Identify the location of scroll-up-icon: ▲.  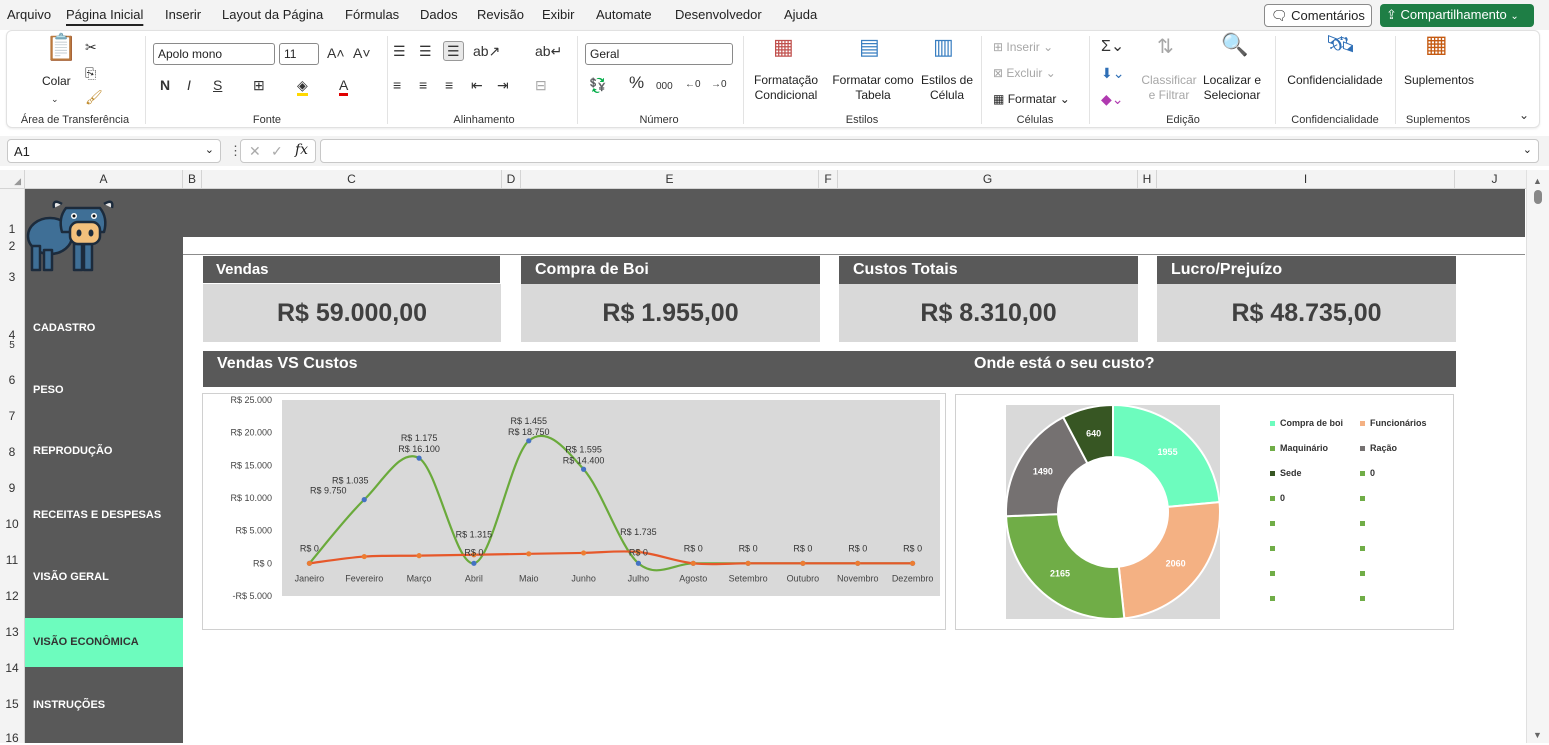
(1537, 181).